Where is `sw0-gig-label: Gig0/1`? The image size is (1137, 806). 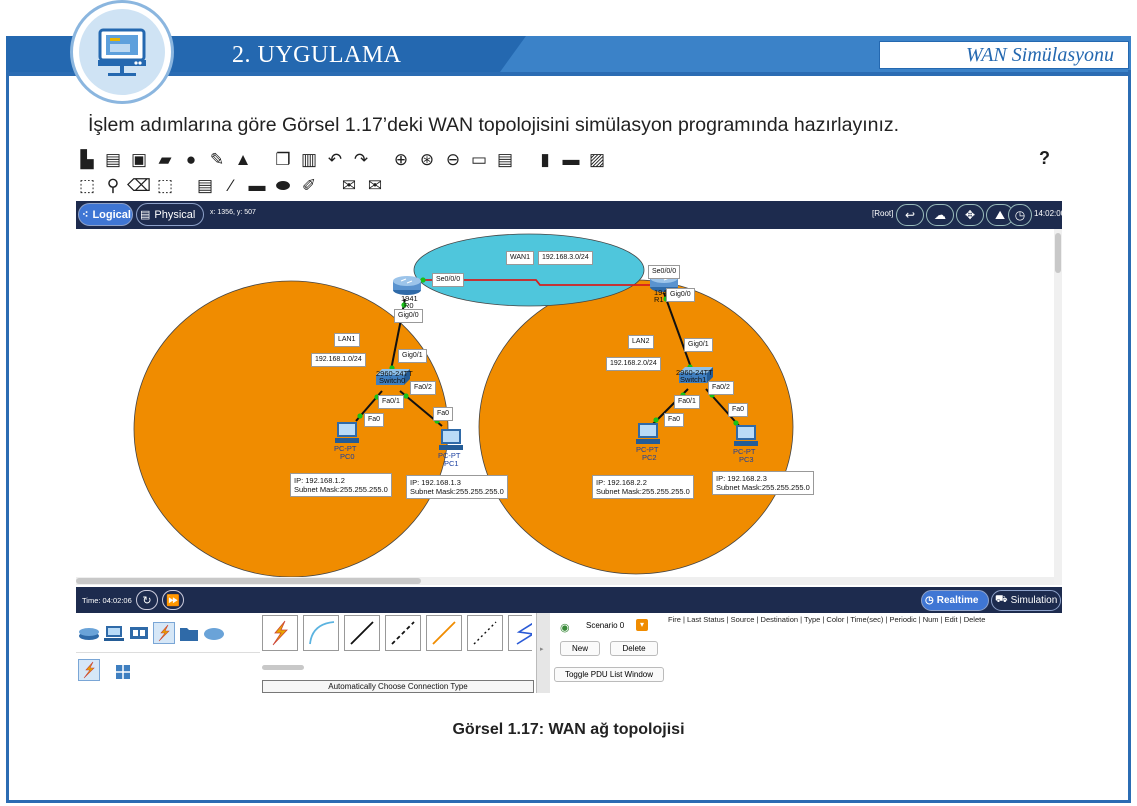
sw0-gig-label: Gig0/1 is located at coordinates (412, 356).